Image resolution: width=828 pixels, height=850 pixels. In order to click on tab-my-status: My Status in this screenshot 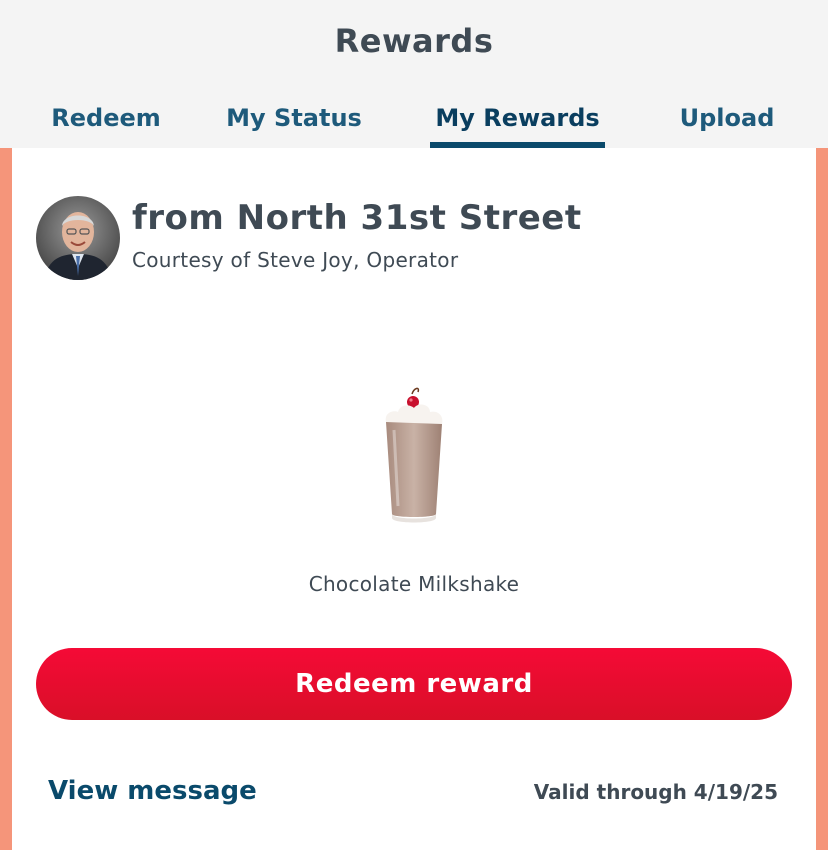, I will do `click(294, 124)`.